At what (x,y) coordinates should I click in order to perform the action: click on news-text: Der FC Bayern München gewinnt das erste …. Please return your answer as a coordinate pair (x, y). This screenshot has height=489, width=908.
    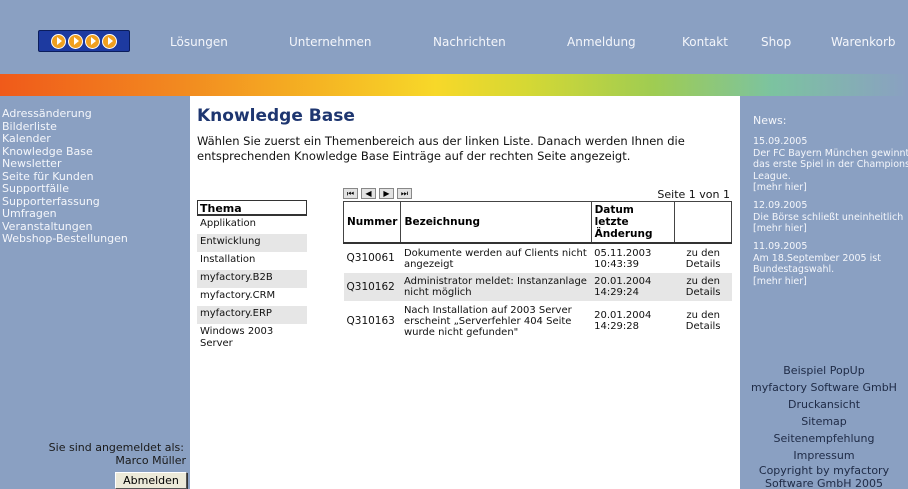
    Looking at the image, I should click on (830, 164).